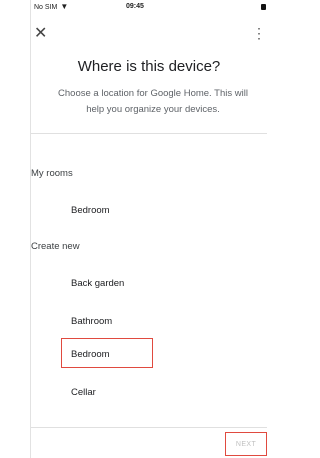 The width and height of the screenshot is (320, 458). I want to click on close-icon: ✕, so click(40, 34).